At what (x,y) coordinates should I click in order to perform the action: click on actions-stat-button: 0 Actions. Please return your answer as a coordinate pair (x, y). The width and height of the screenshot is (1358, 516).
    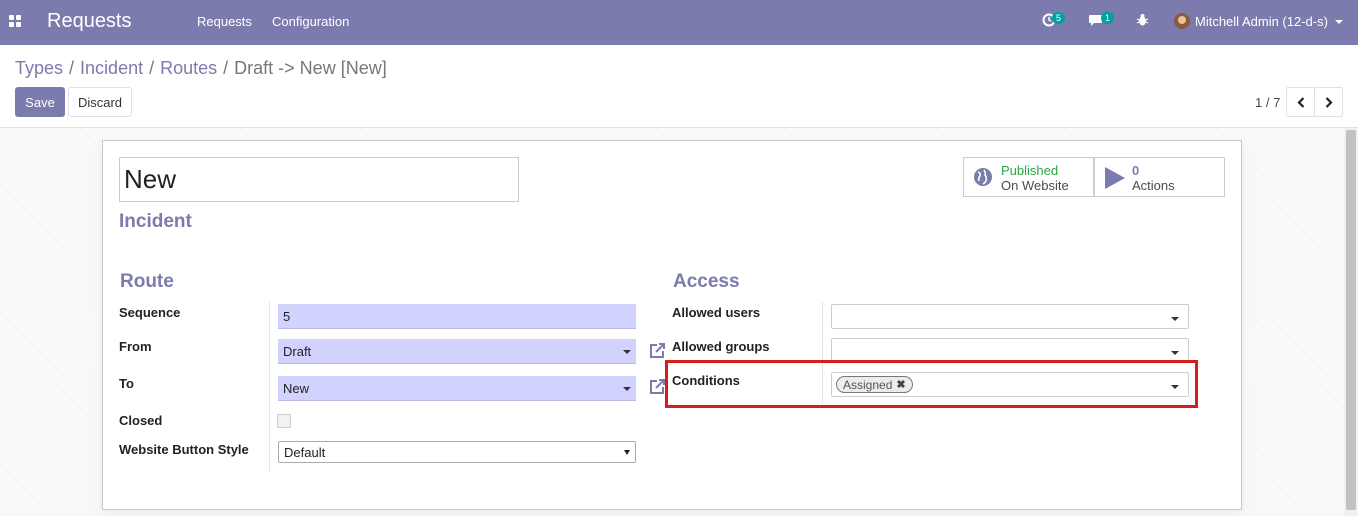
    Looking at the image, I should click on (1159, 177).